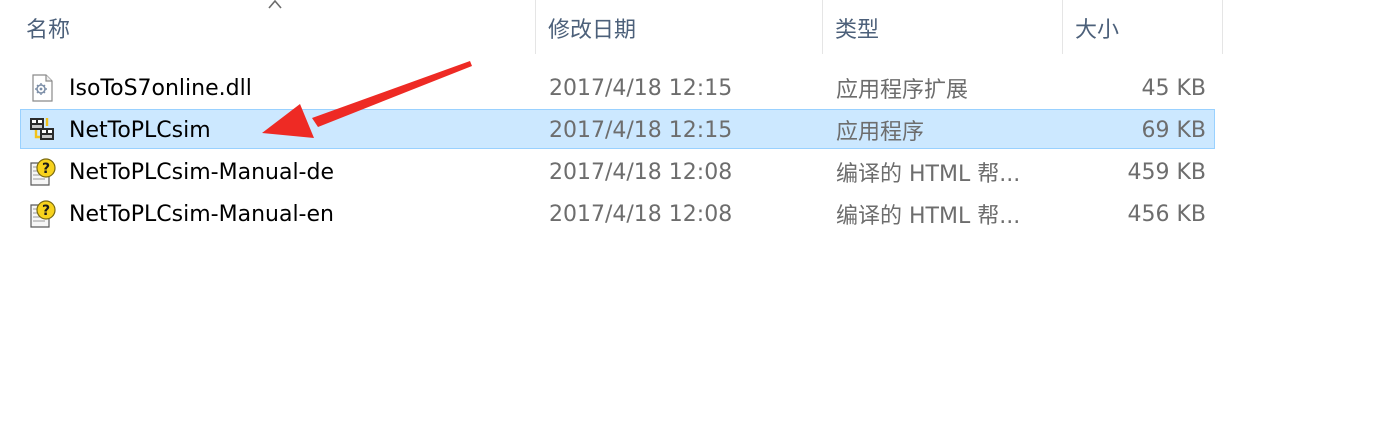 Image resolution: width=1382 pixels, height=426 pixels. Describe the element at coordinates (201, 172) in the screenshot. I see `file-name: NetToPLCsim-Manual-de` at that location.